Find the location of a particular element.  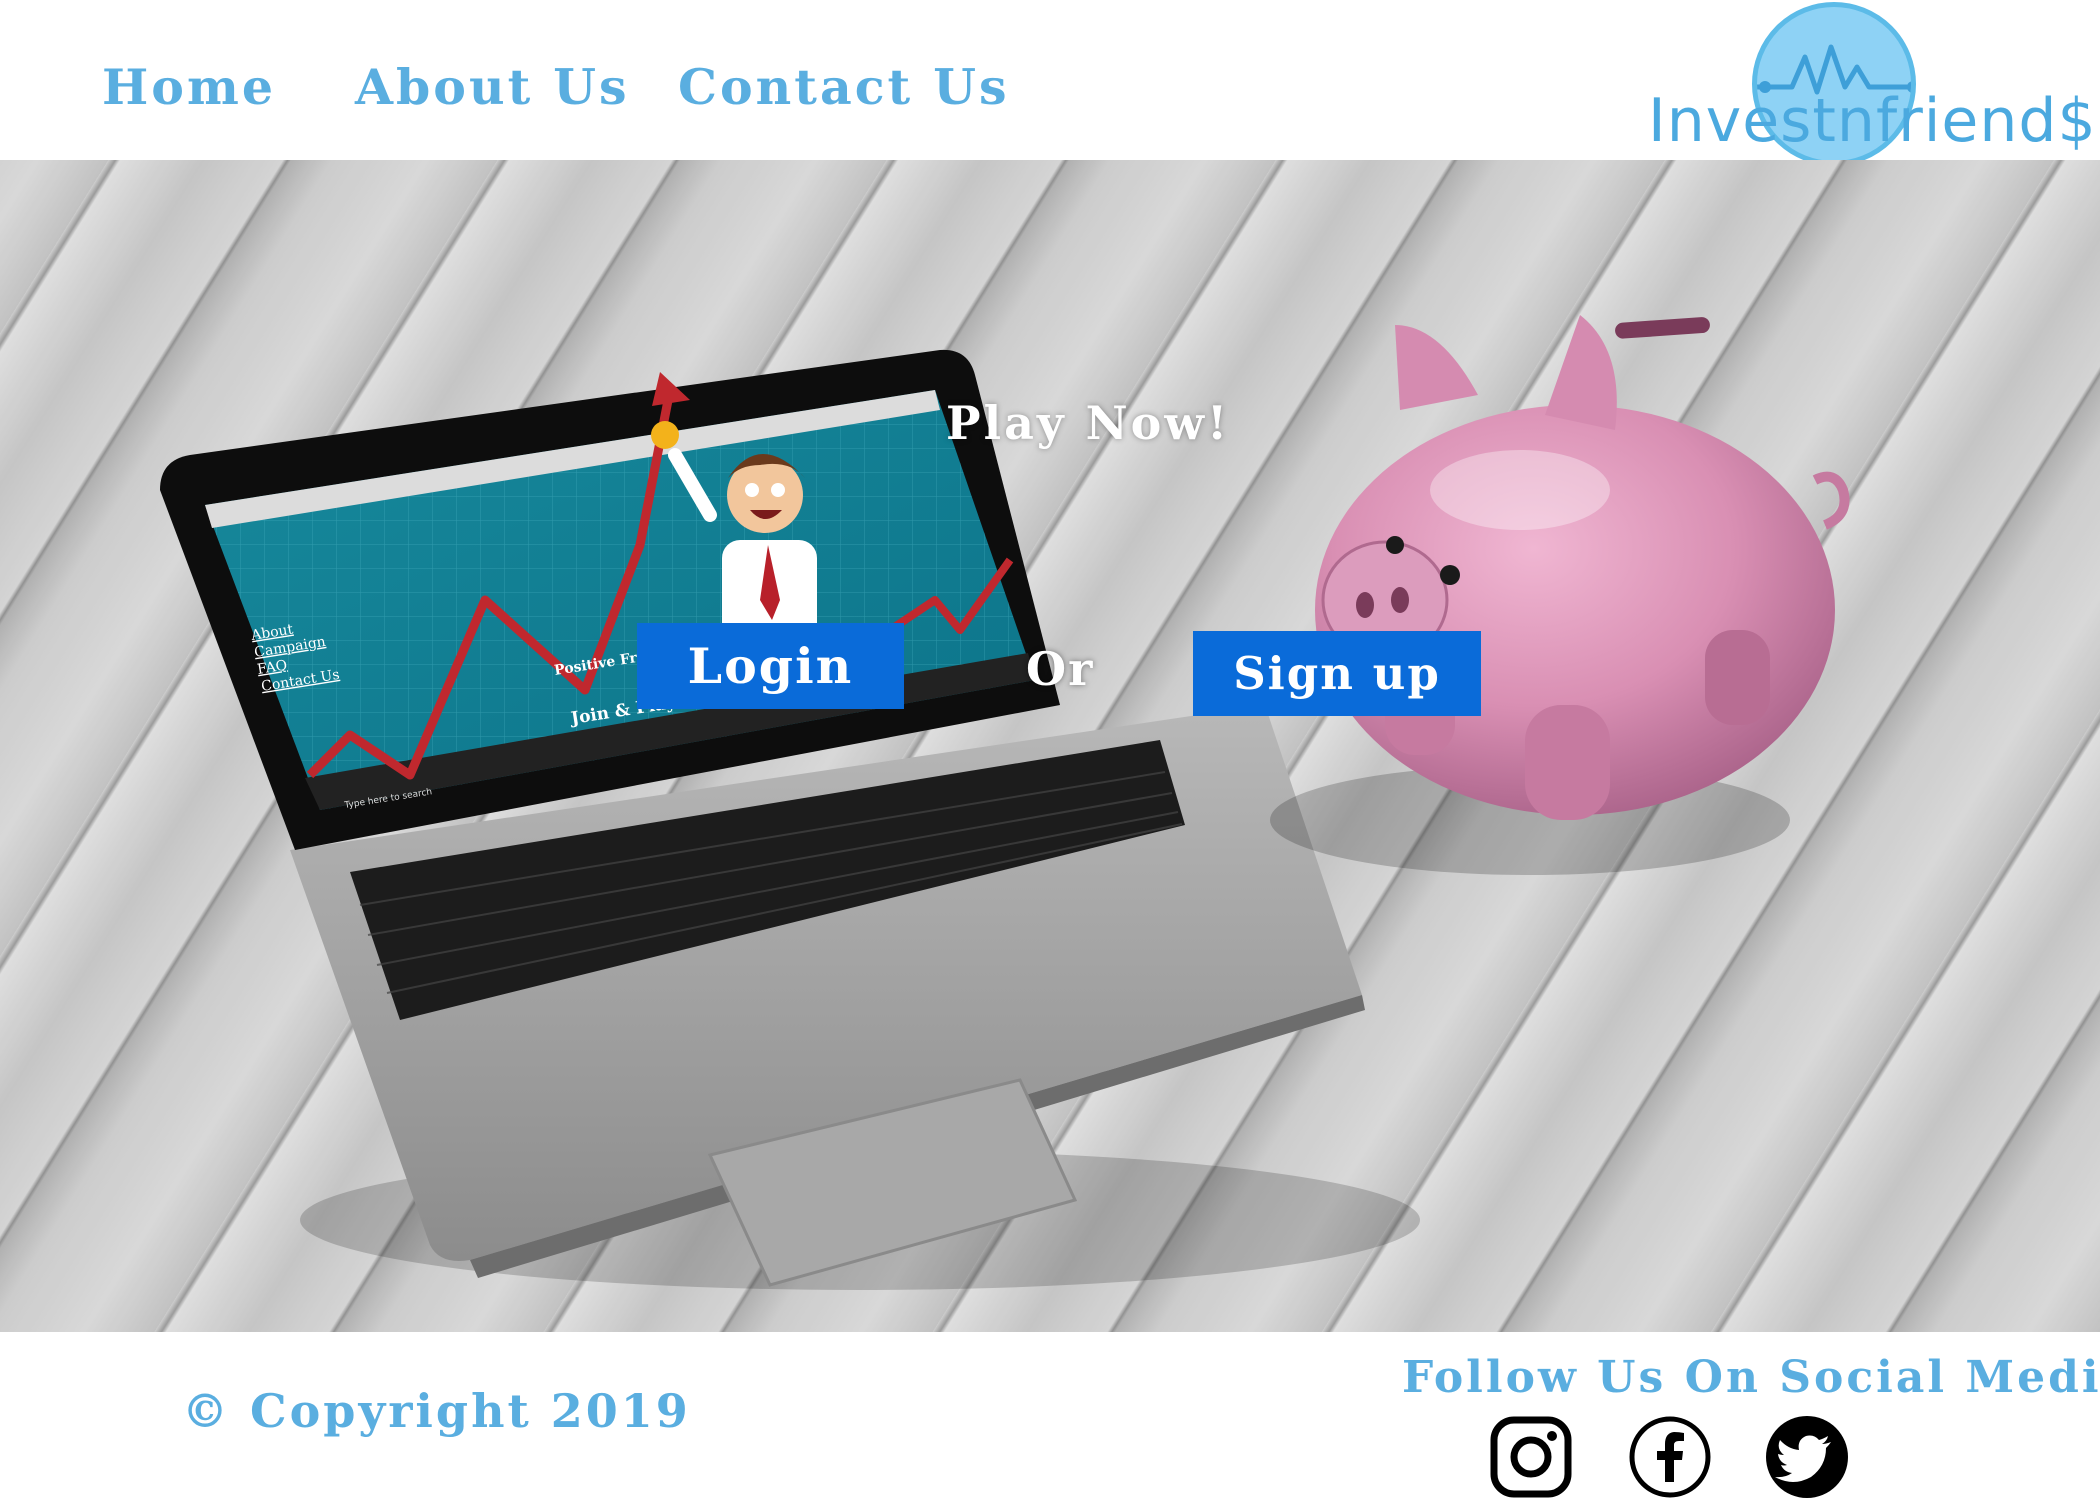

instagram-icon is located at coordinates (1531, 1457).